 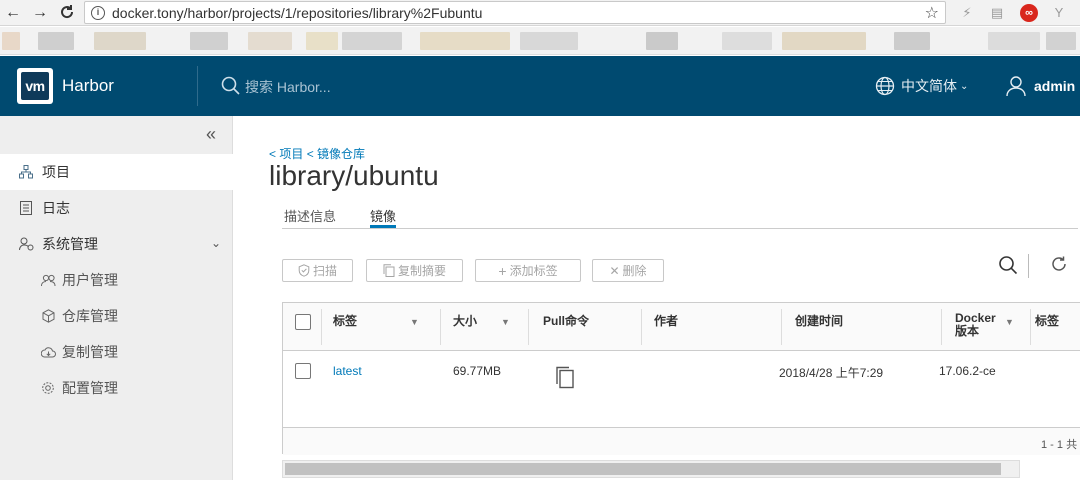 I want to click on column-header-pull: Pull命令, so click(x=566, y=320).